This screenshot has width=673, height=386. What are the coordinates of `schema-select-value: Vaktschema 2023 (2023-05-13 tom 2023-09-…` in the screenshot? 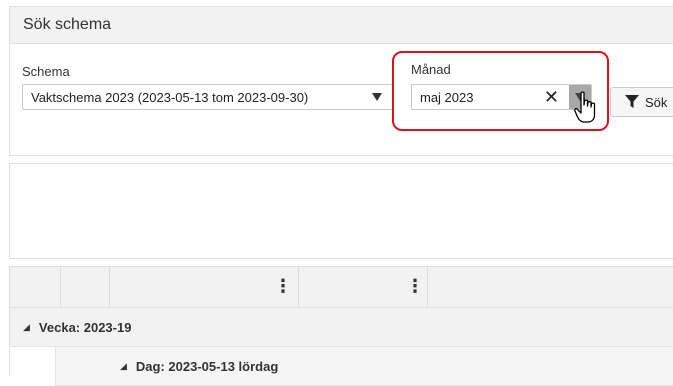 It's located at (170, 97).